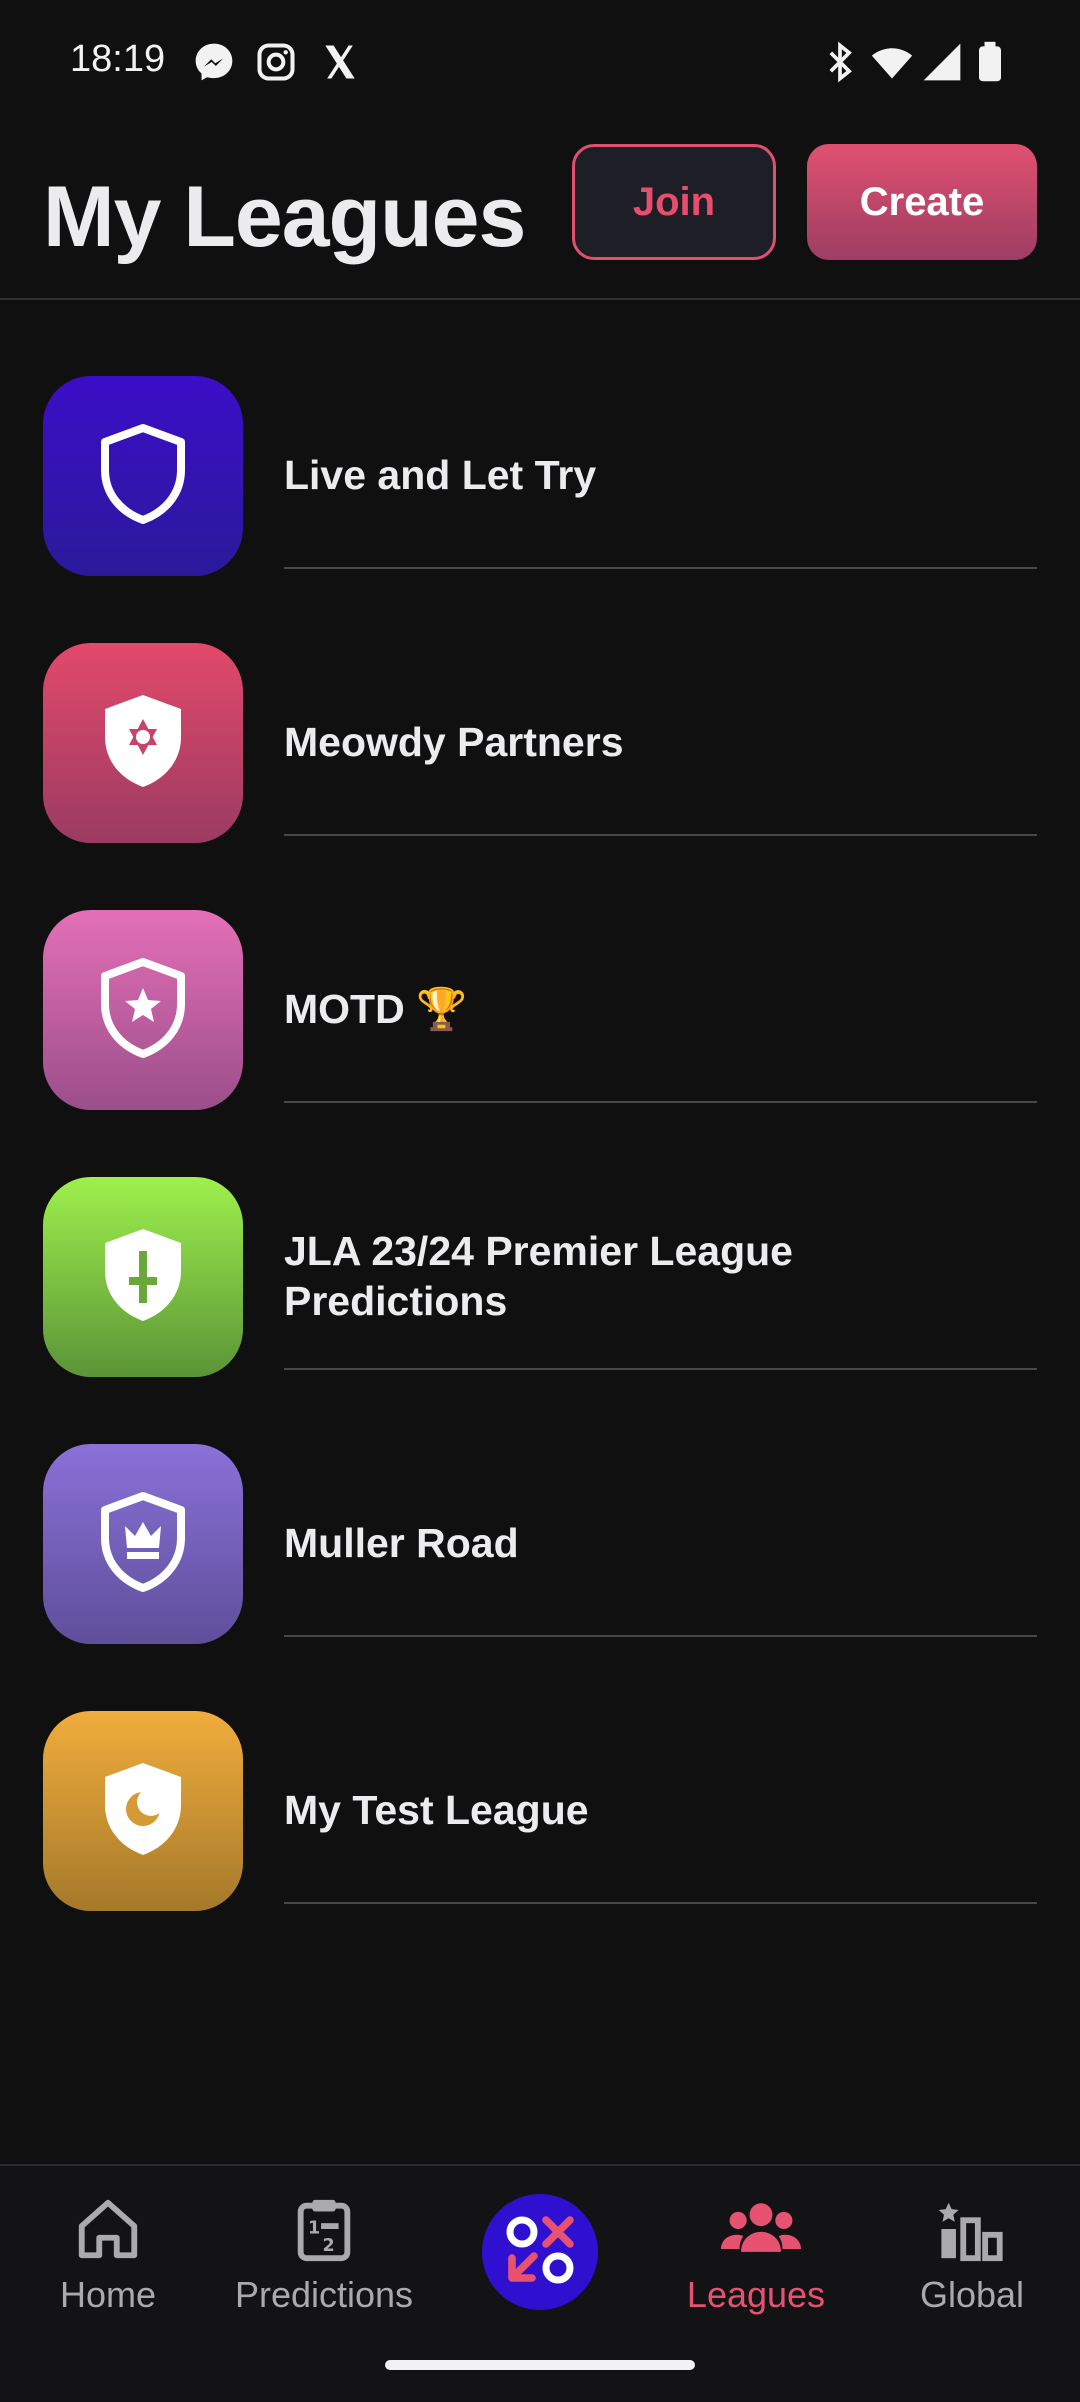  I want to click on nav-label: Predictions, so click(324, 2294).